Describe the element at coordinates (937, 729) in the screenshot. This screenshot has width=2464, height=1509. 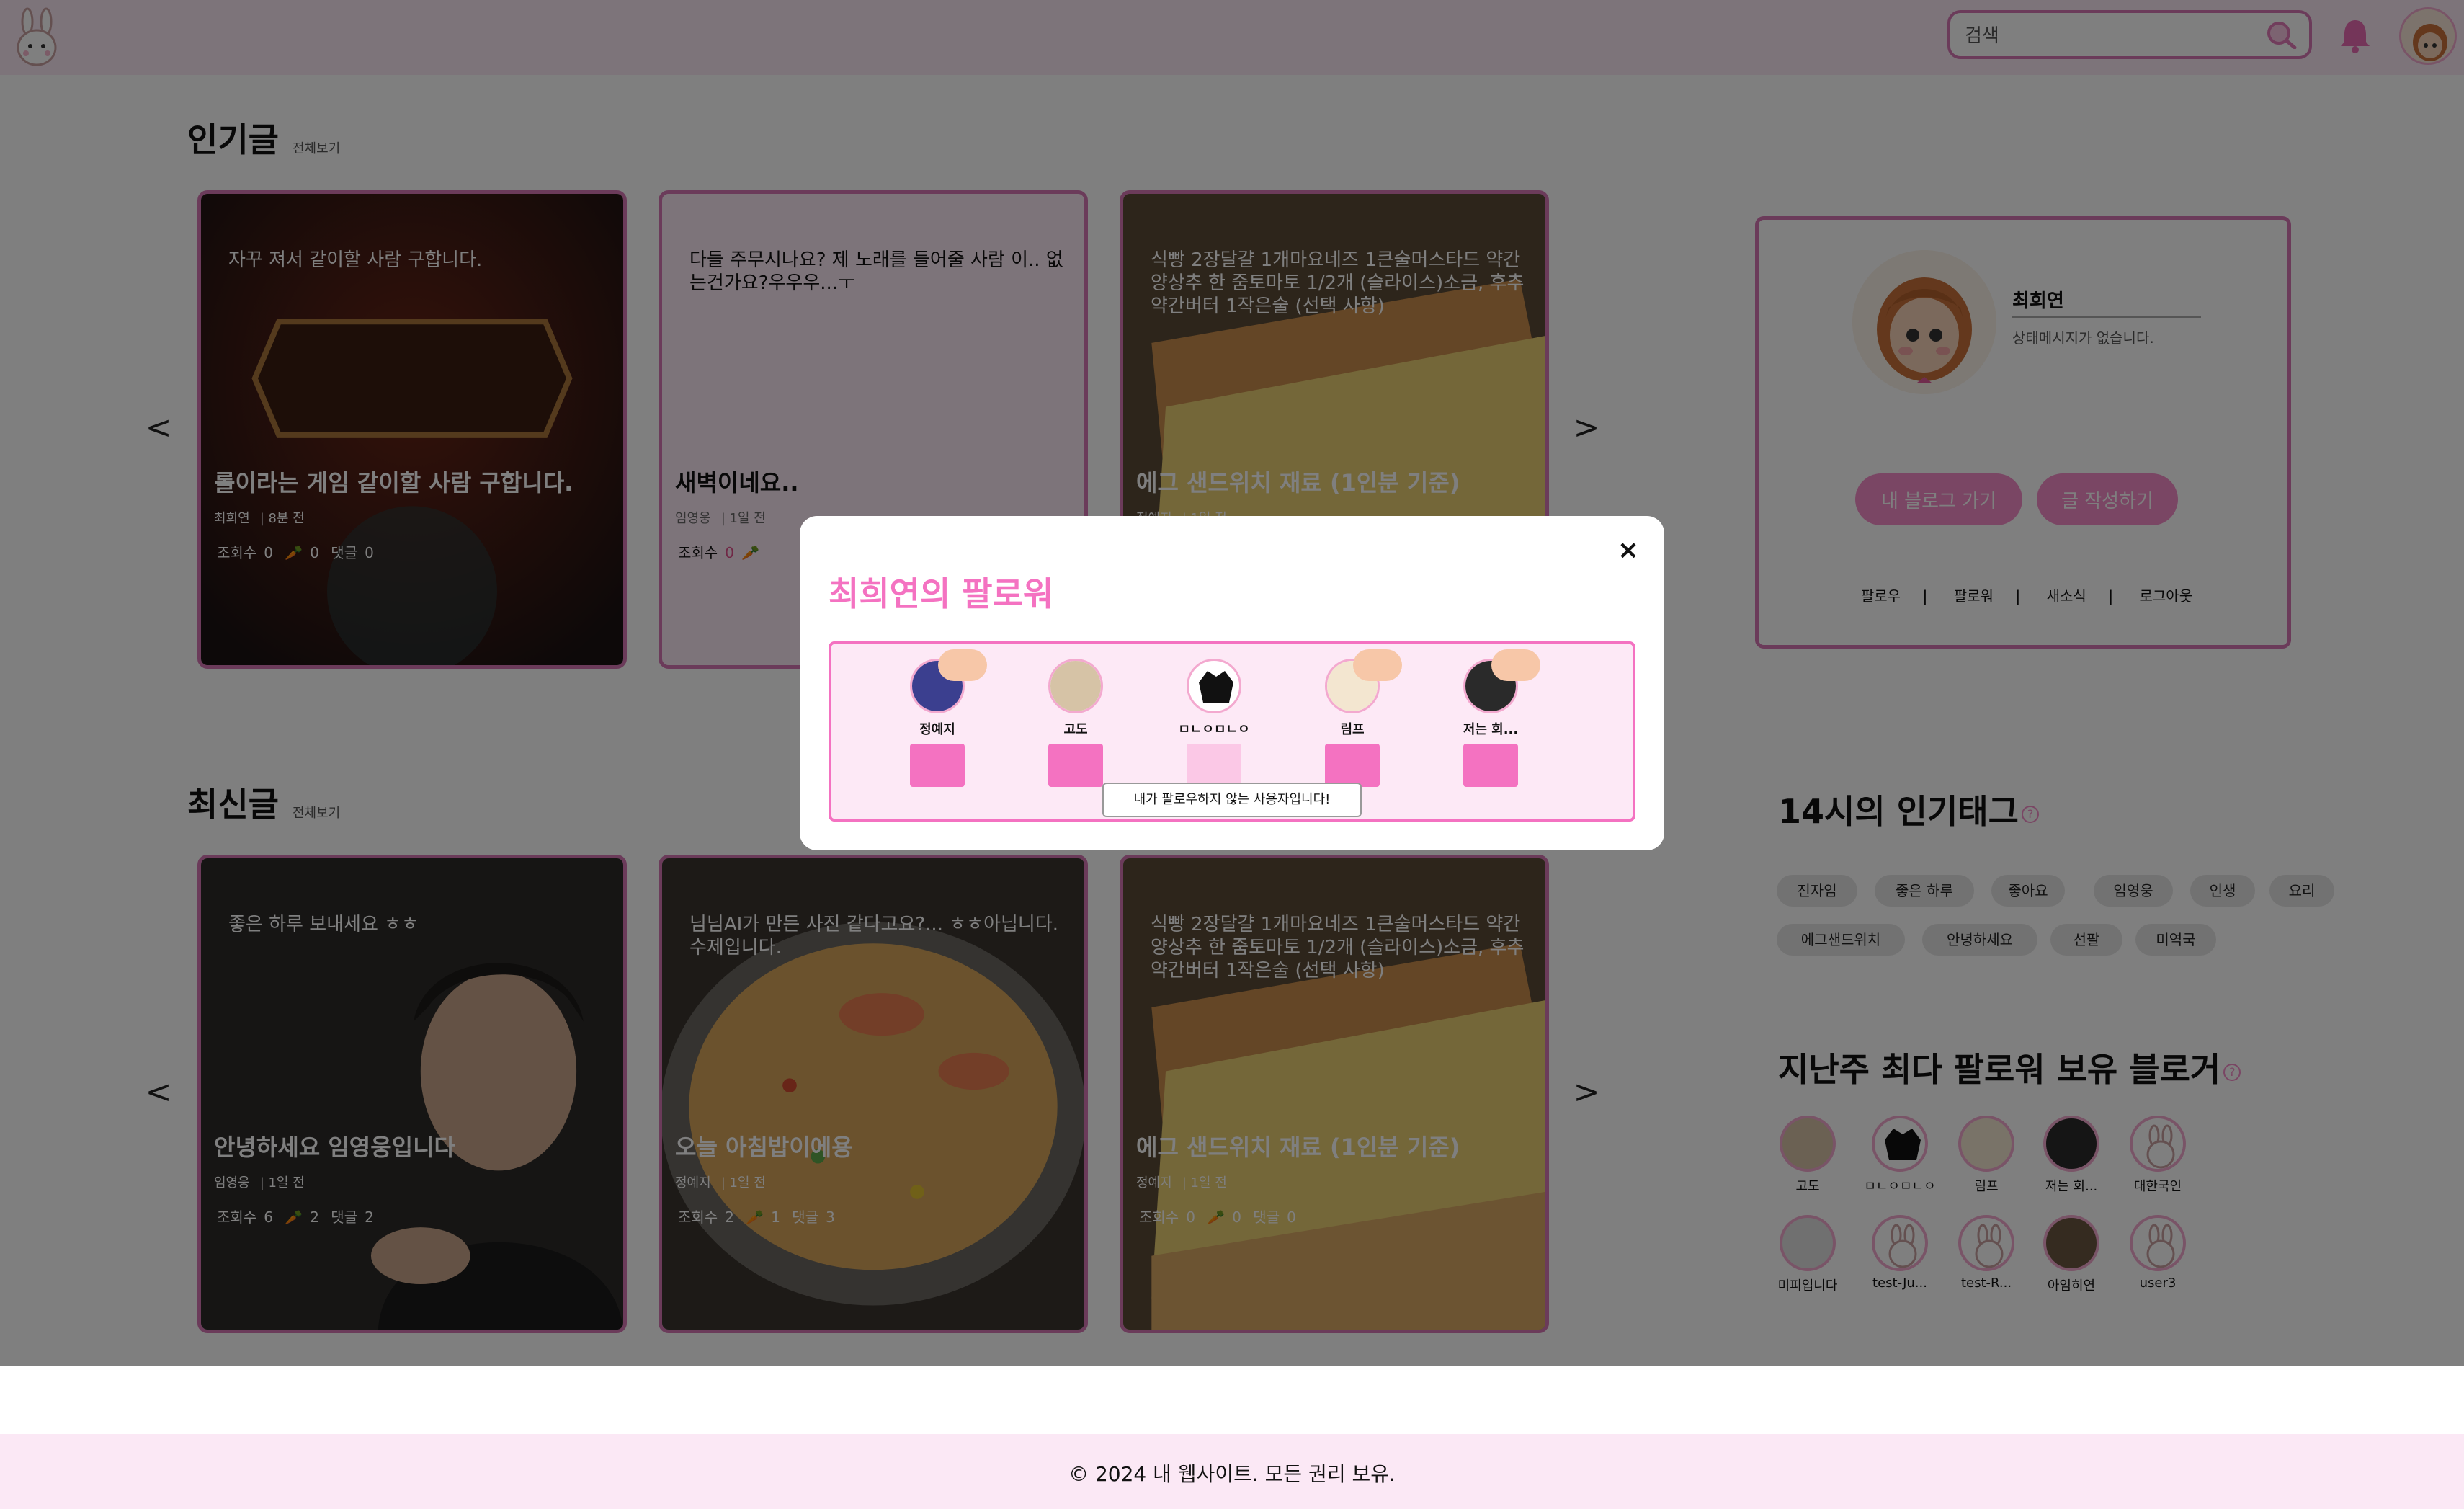
I see `follower-name: 정예지` at that location.